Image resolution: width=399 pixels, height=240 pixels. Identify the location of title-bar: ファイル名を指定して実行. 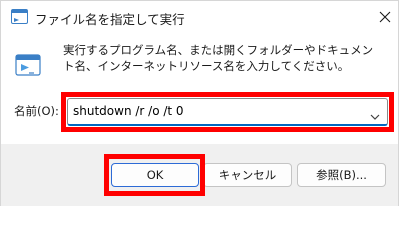
(199, 17).